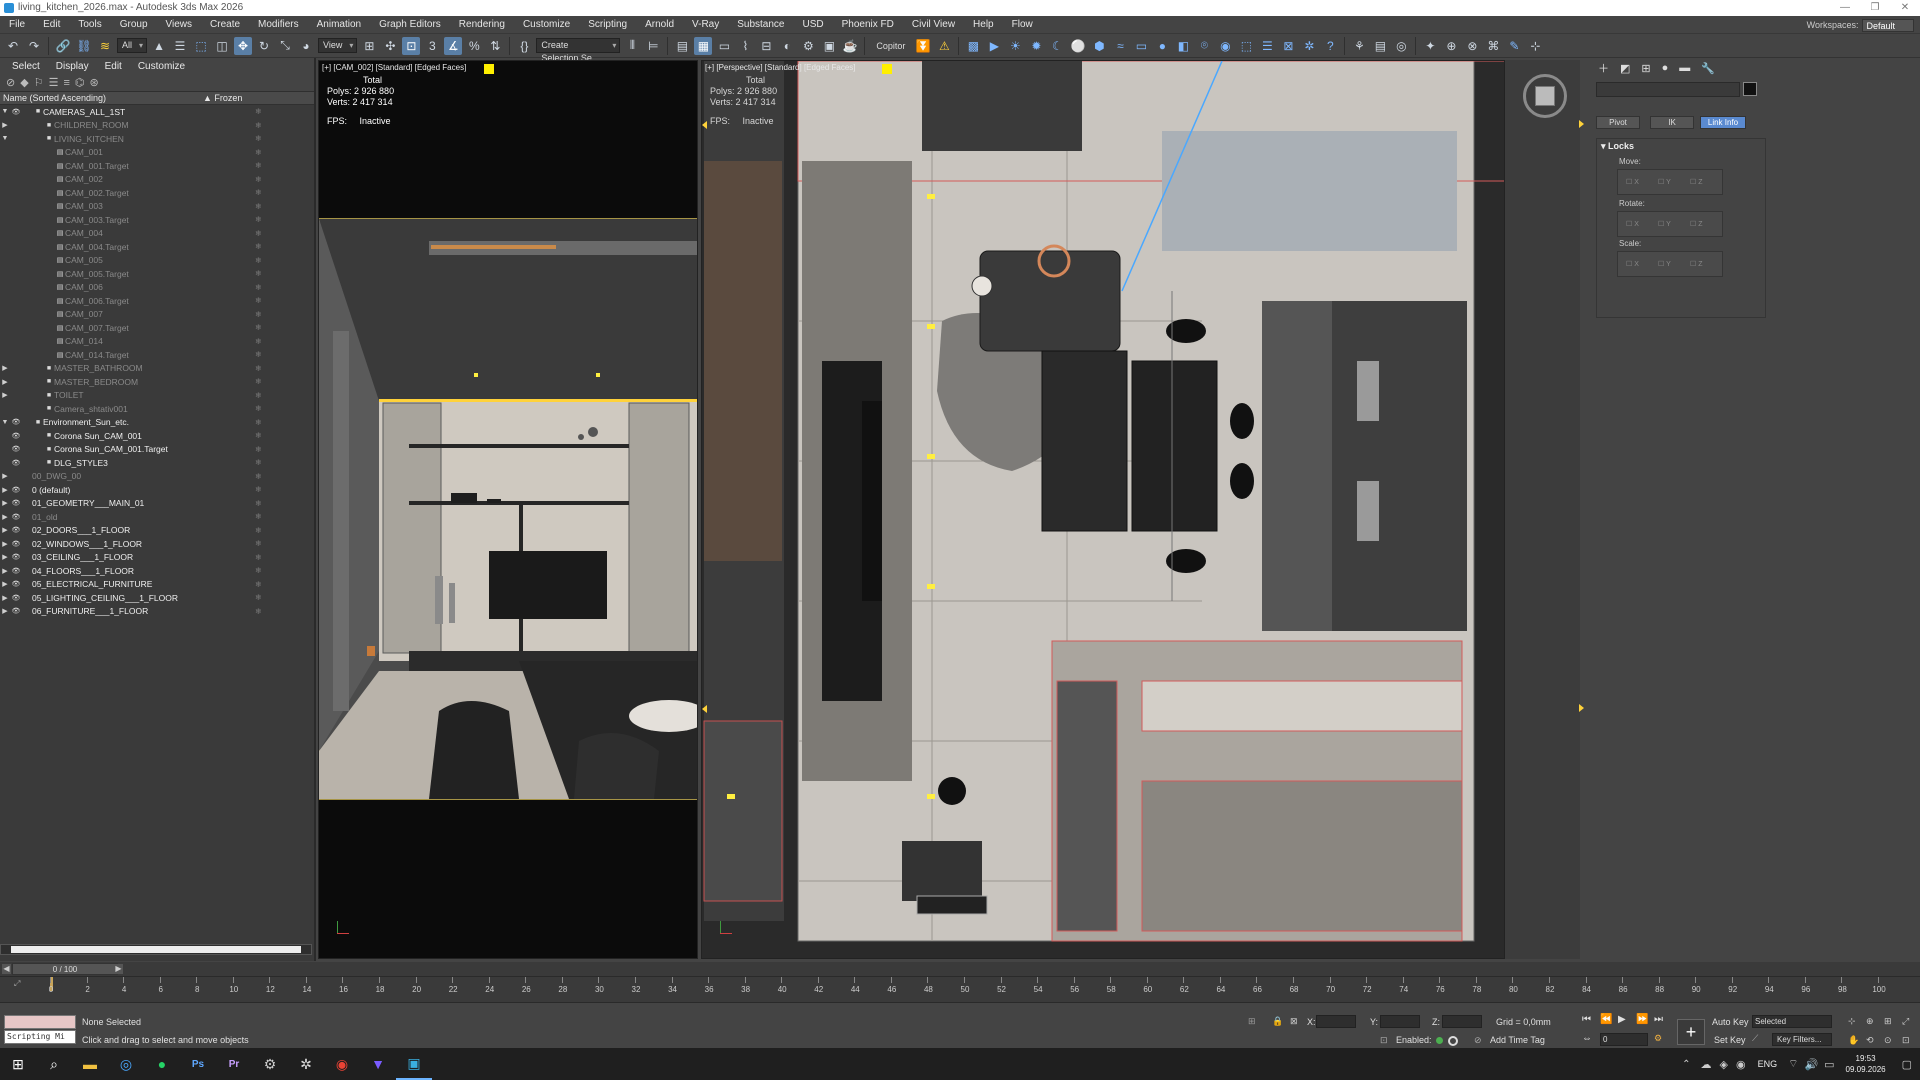 This screenshot has height=1080, width=1920. I want to click on plugin-c-icon: ◎, so click(1401, 46).